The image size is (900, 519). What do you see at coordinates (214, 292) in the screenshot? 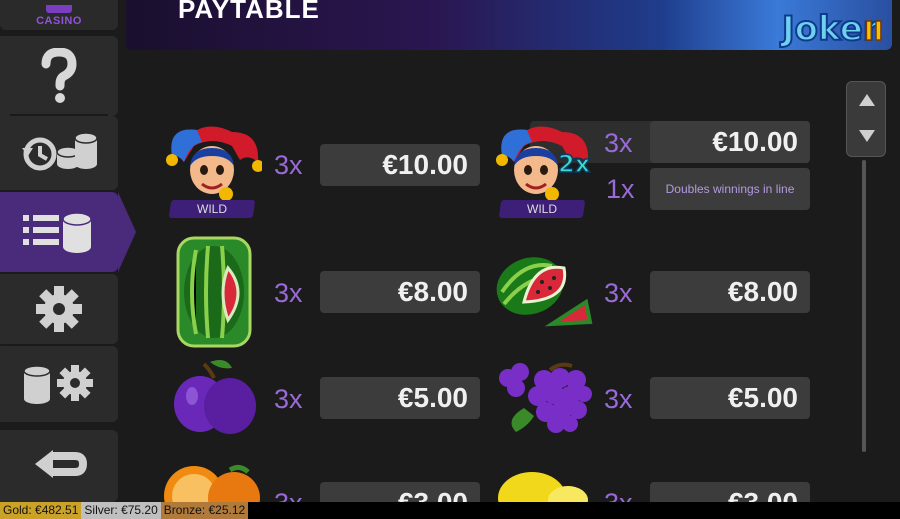
I see `watermelon-framed-icon` at bounding box center [214, 292].